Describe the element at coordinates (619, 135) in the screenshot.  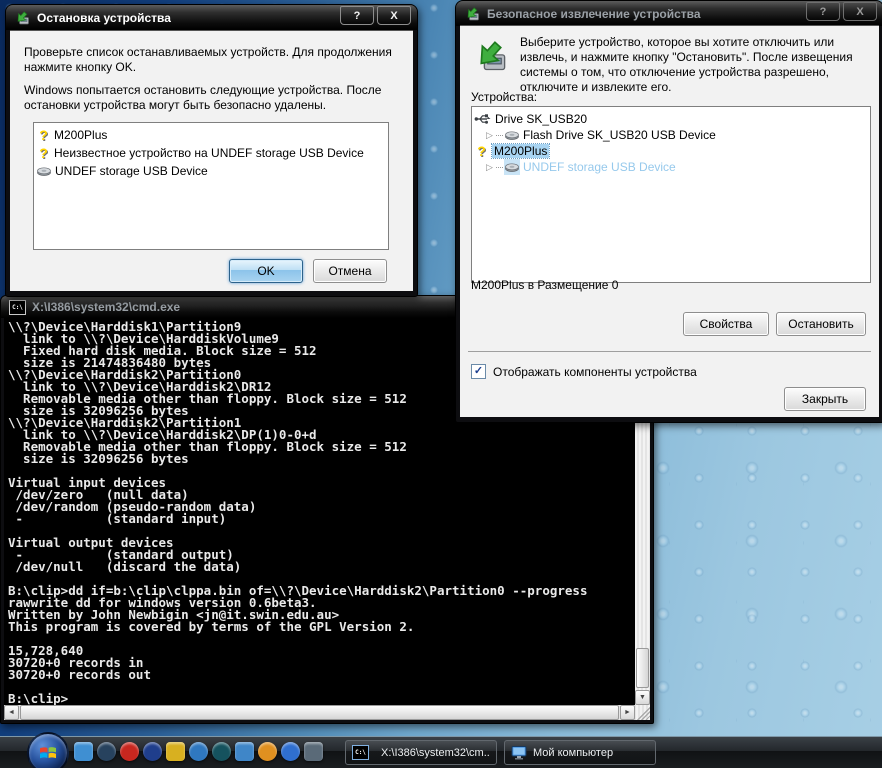
I see `tree-item-label: Flash Drive SK_USB20 USB Device` at that location.